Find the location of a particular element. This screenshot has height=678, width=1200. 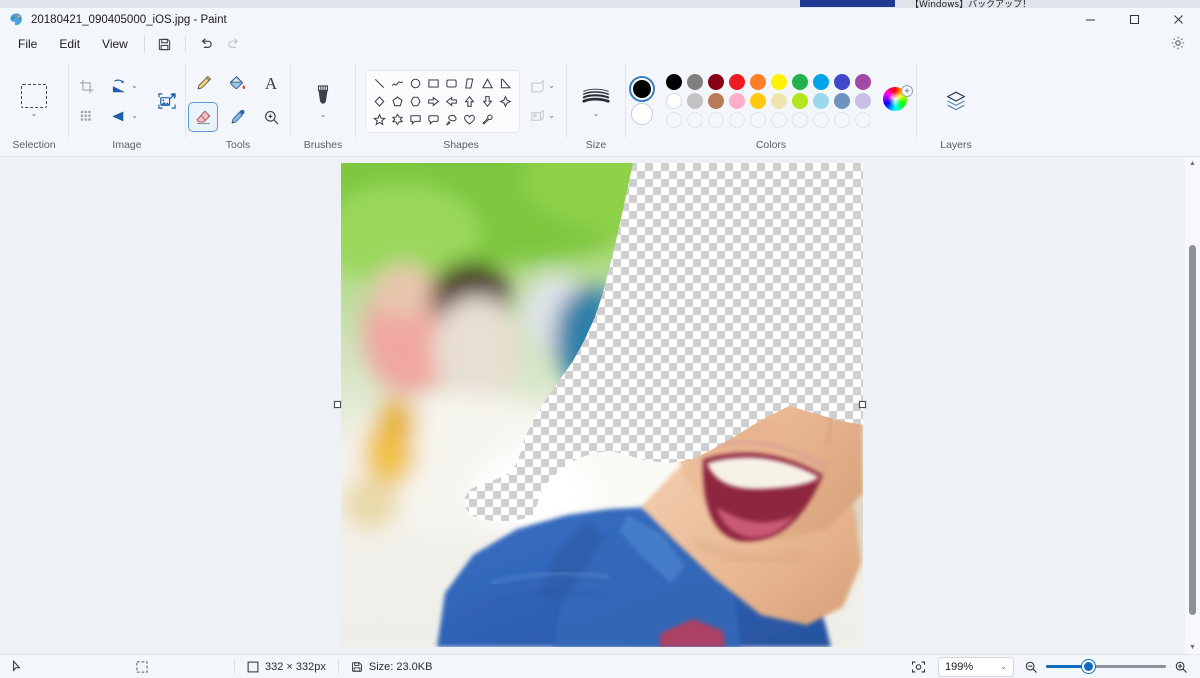

image-resize-button is located at coordinates (167, 101).